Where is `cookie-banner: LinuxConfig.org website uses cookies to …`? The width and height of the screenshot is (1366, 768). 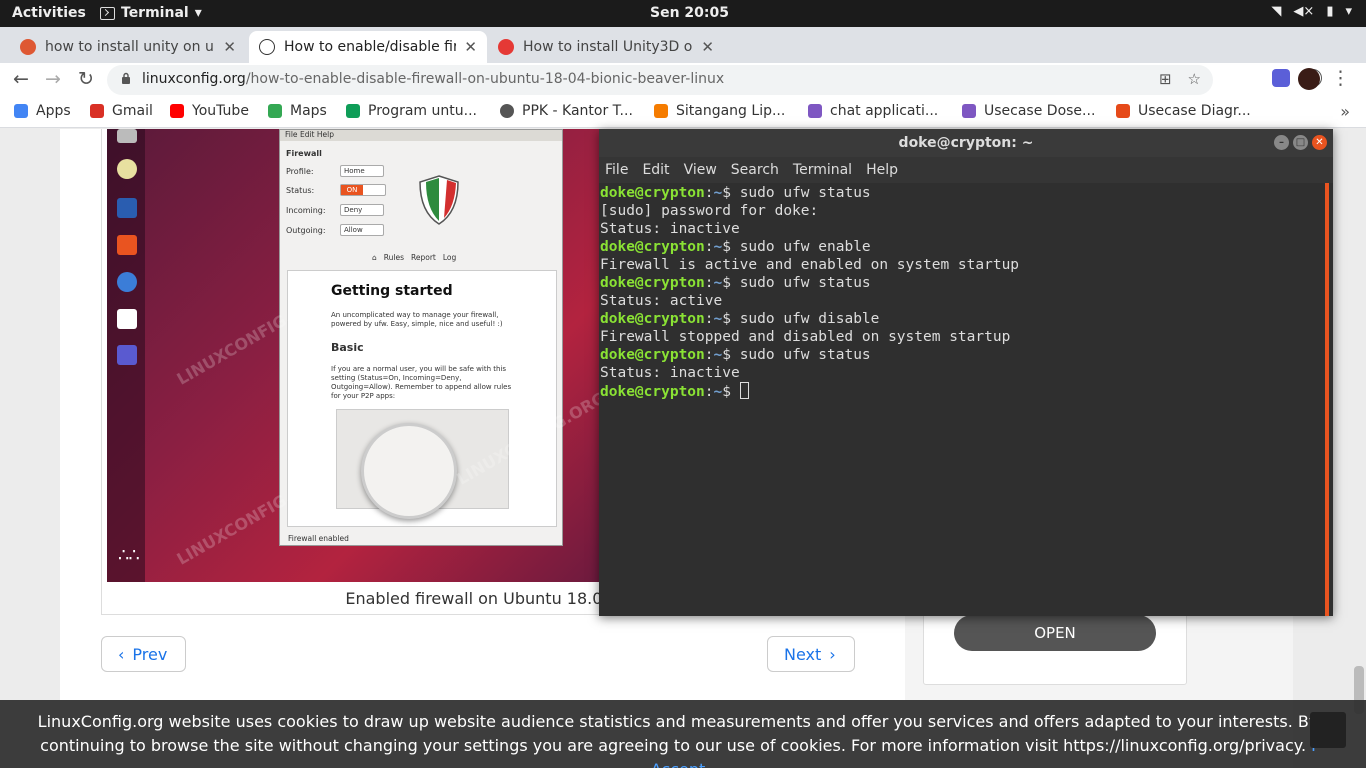
cookie-banner: LinuxConfig.org website uses cookies to … is located at coordinates (683, 734).